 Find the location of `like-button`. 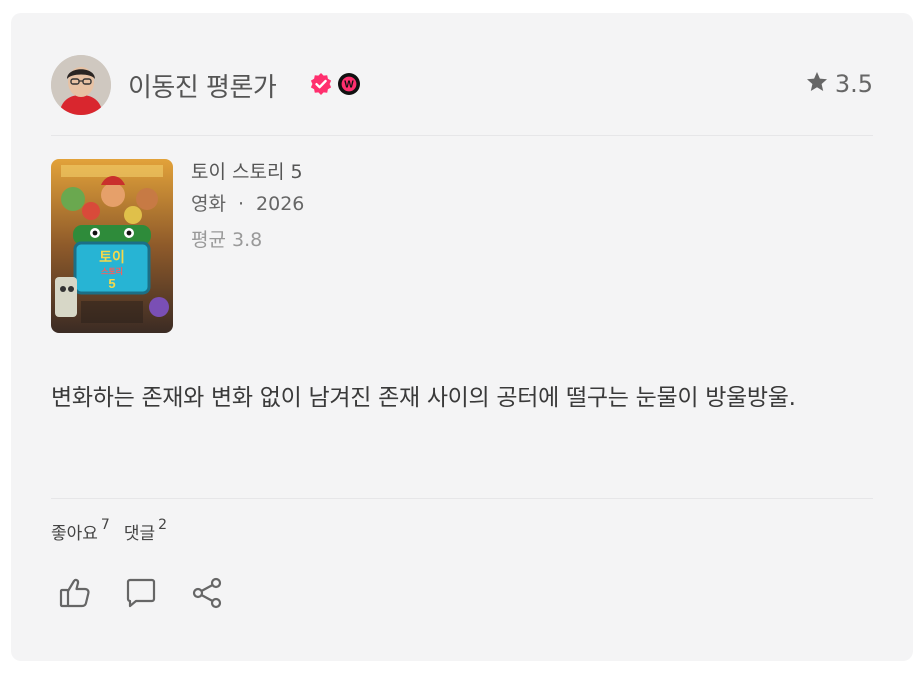

like-button is located at coordinates (75, 595).